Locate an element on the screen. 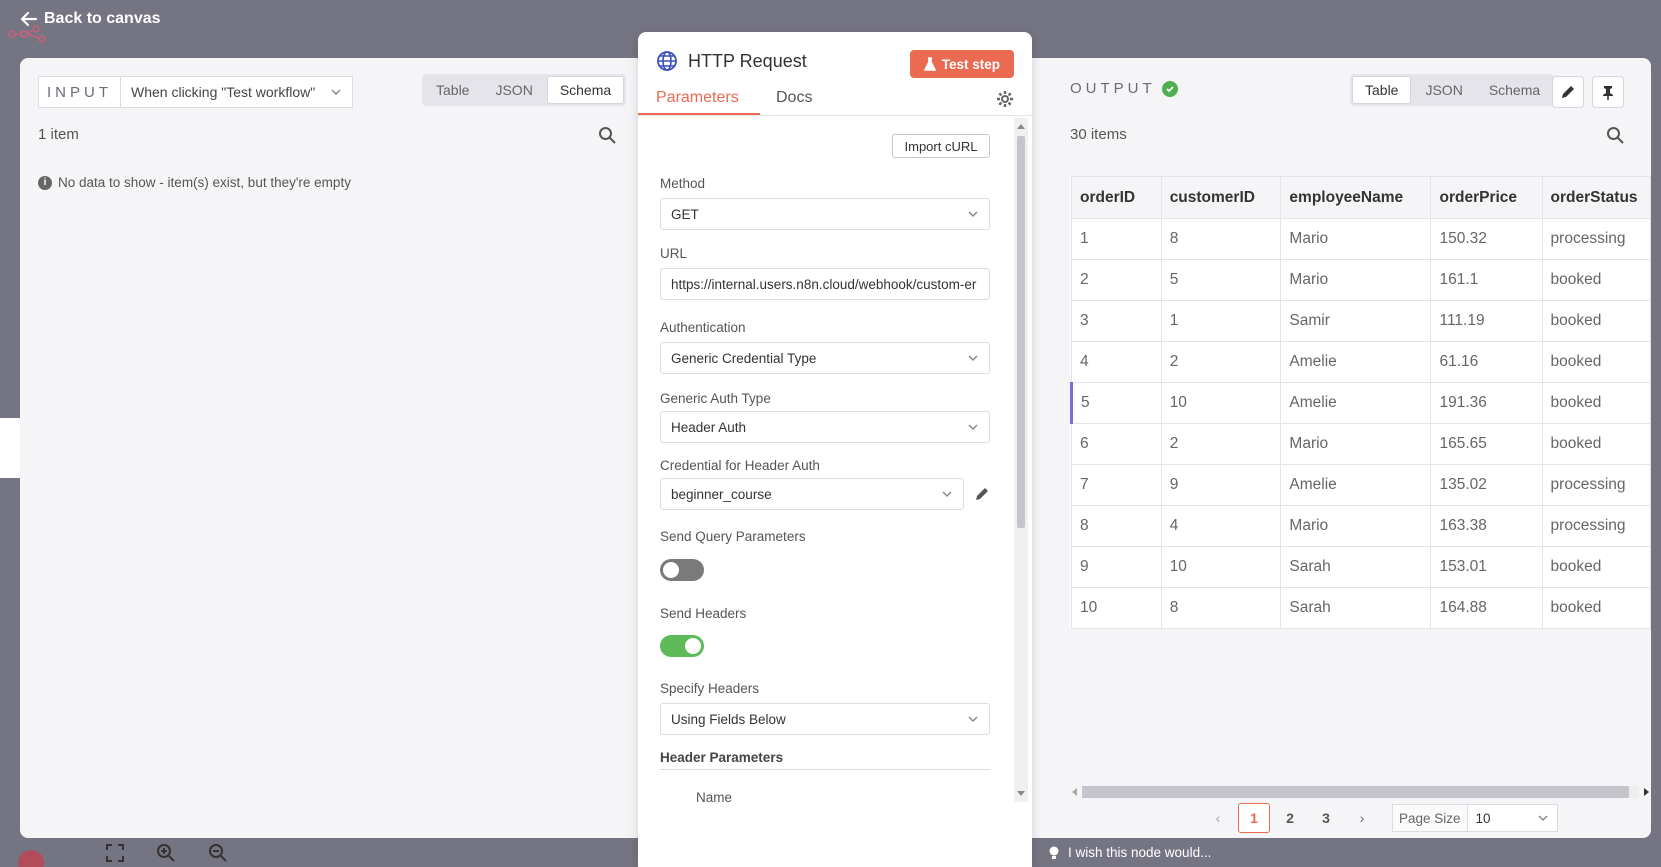 Image resolution: width=1661 pixels, height=867 pixels. table-cell: 111.19 is located at coordinates (1486, 321).